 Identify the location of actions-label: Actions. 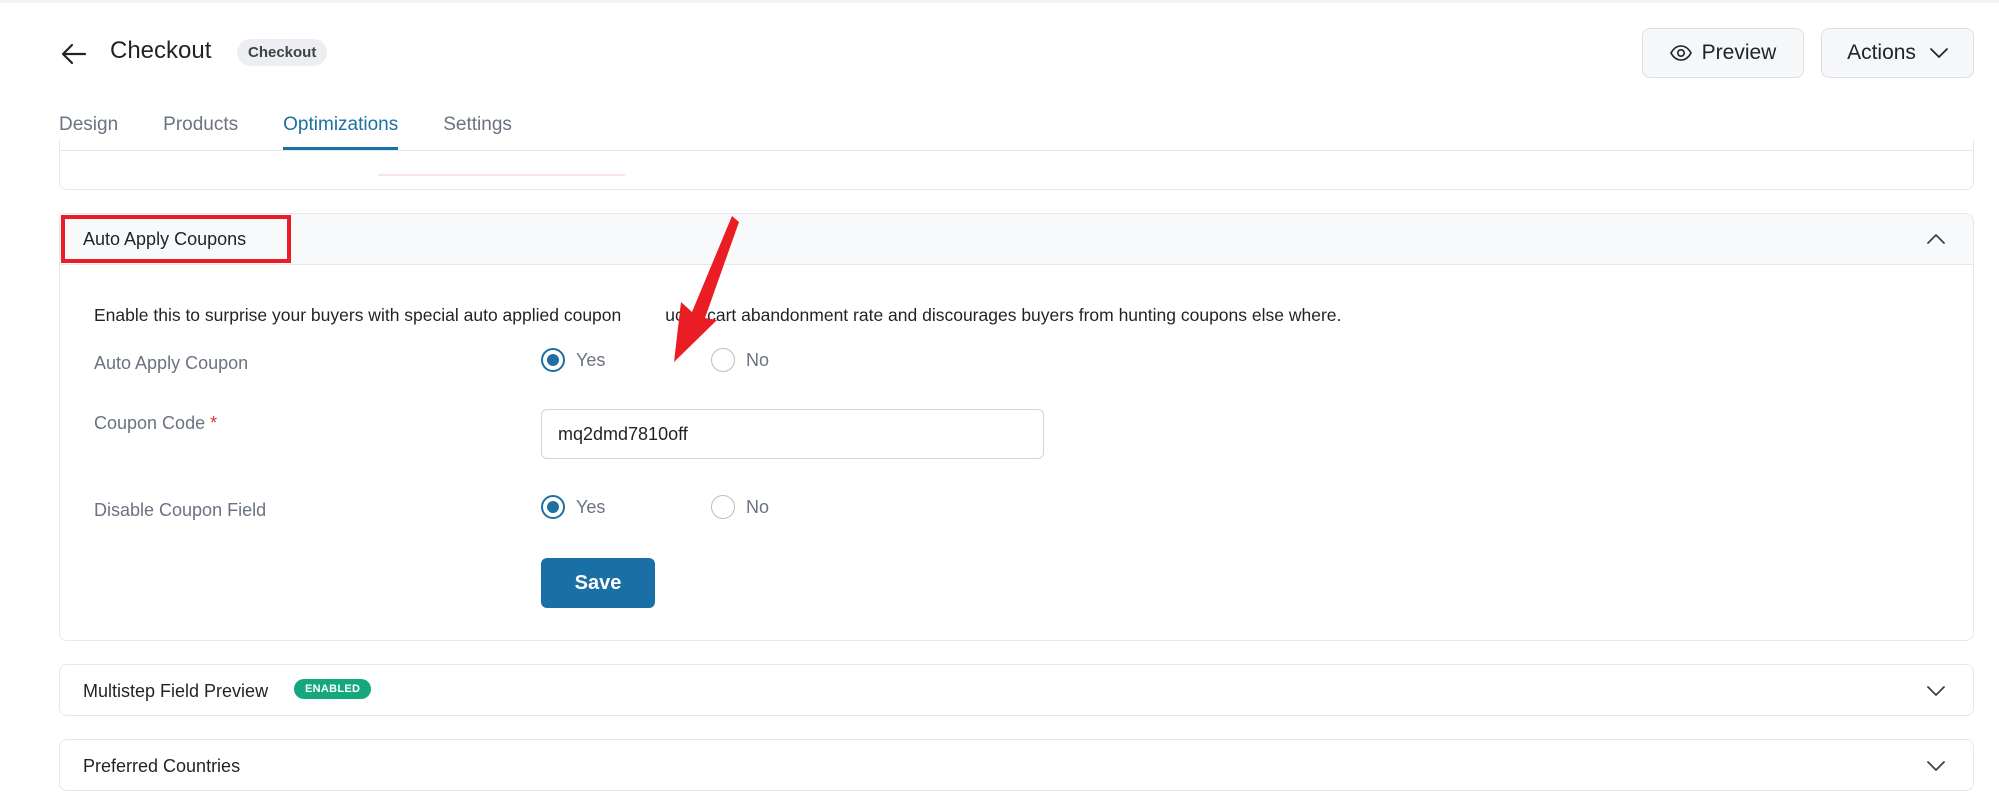
(1881, 52).